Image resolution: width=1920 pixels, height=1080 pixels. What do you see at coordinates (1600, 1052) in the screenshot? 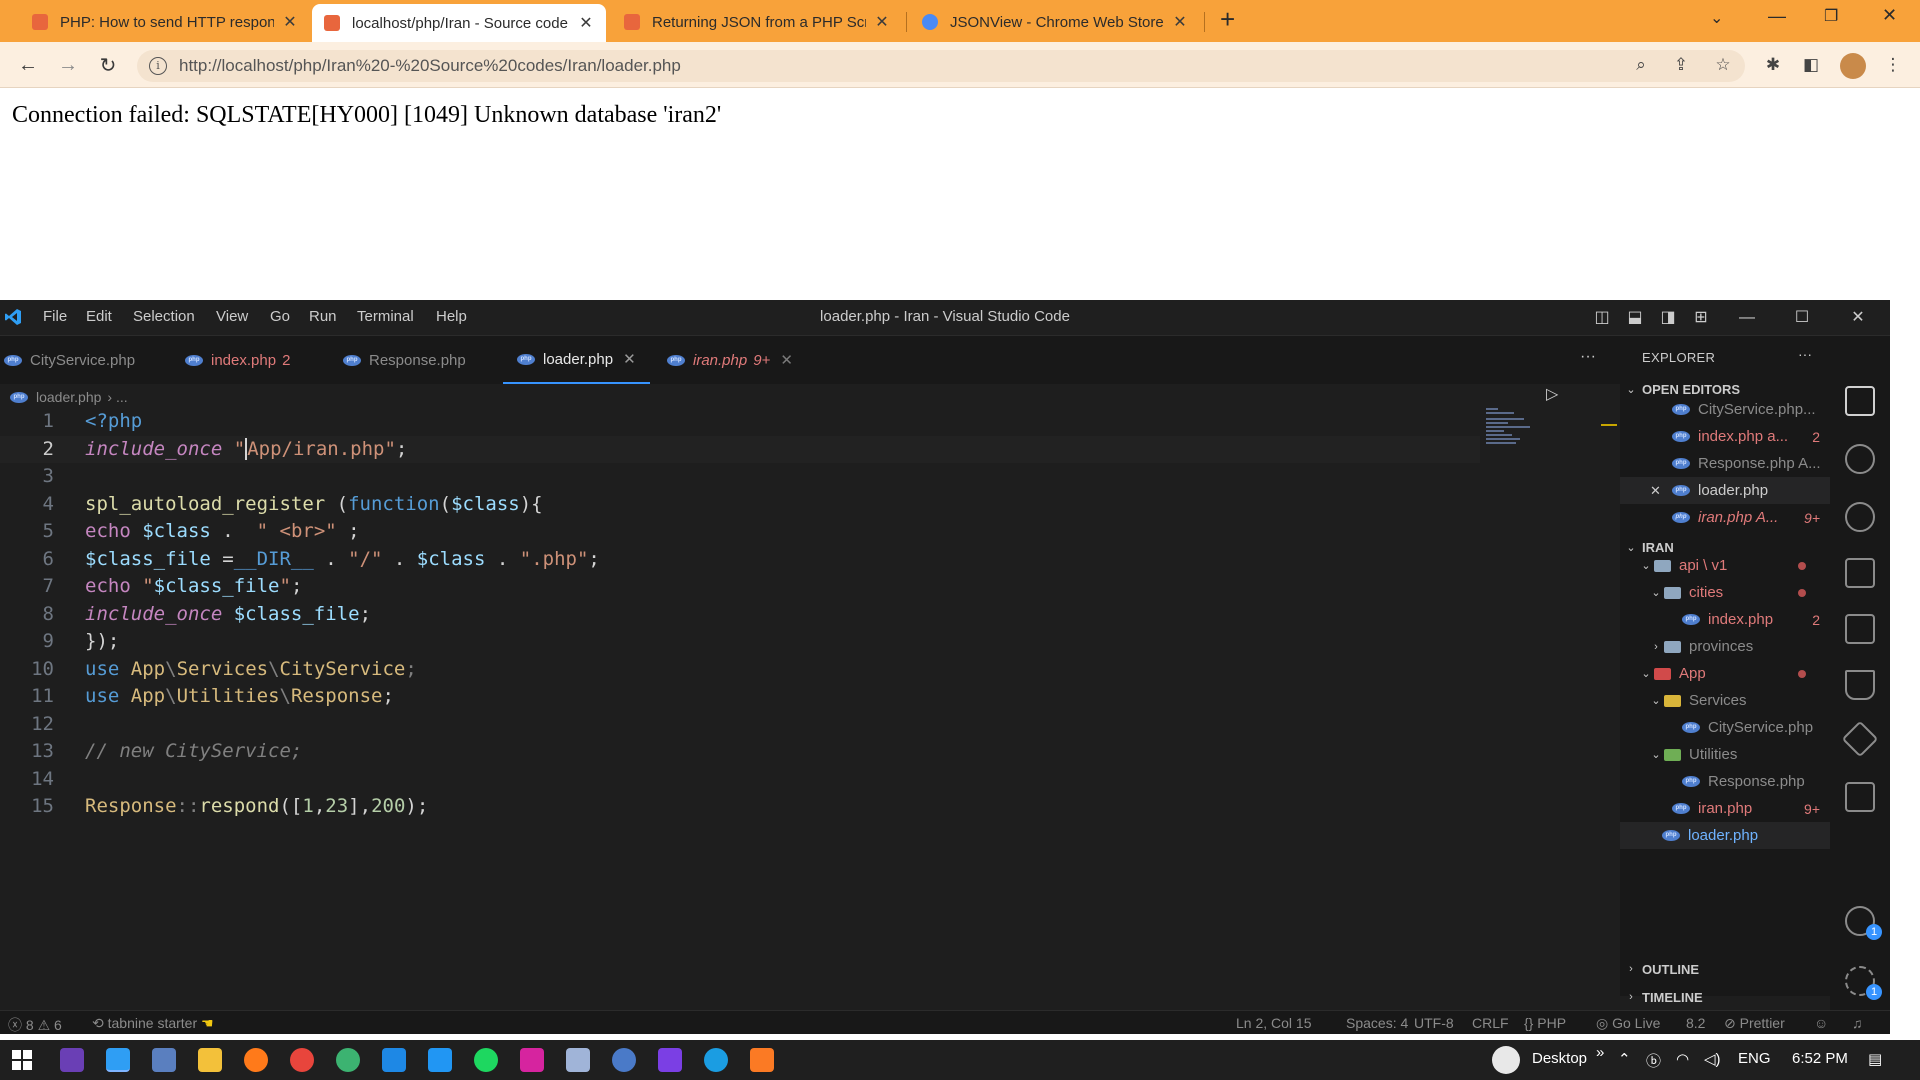
I see `toolbar-overflow-chevron: »` at bounding box center [1600, 1052].